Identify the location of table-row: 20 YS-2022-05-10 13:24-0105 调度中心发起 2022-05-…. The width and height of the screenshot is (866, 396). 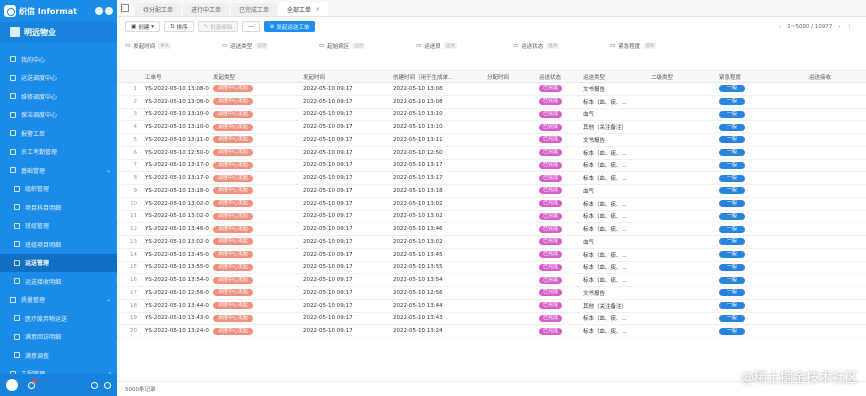
(491, 331).